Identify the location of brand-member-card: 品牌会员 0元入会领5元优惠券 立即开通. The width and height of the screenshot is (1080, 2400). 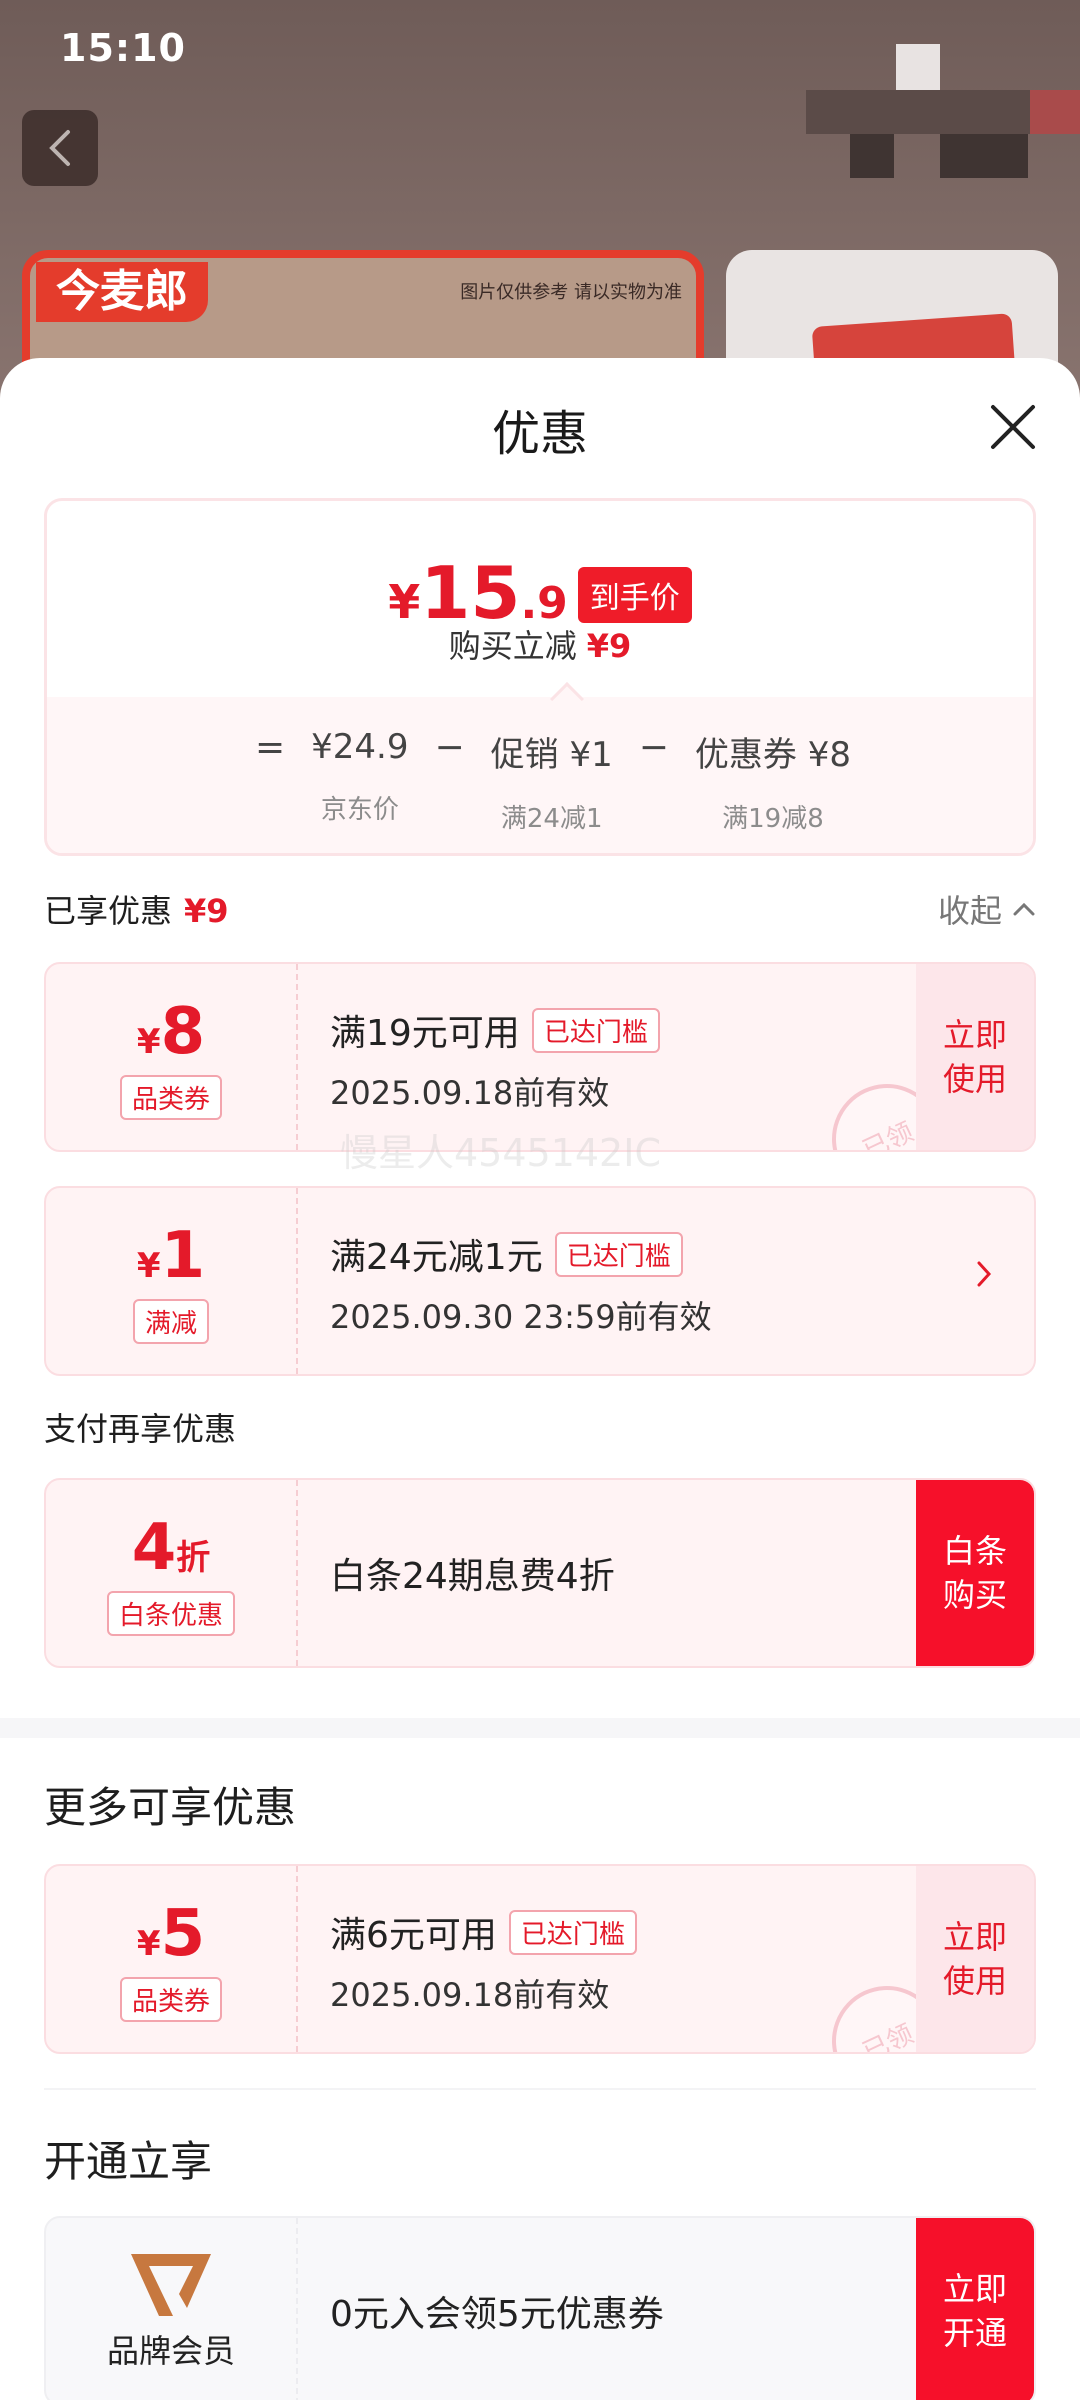
(540, 2308).